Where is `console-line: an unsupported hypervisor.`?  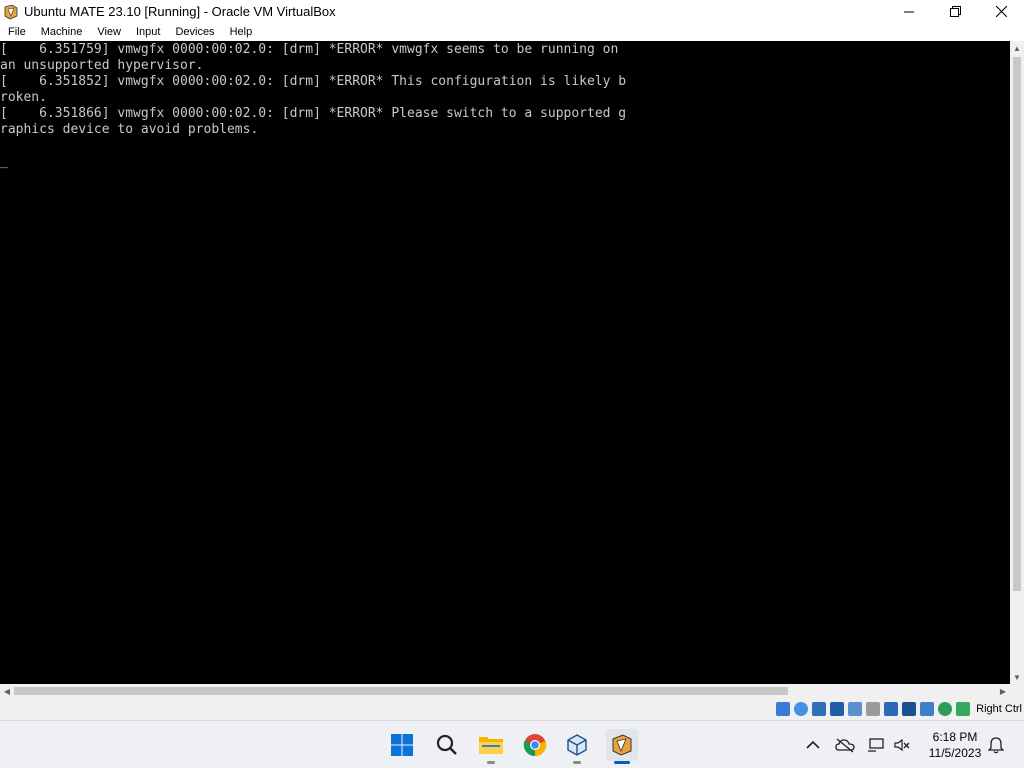
console-line: an unsupported hypervisor. is located at coordinates (102, 65).